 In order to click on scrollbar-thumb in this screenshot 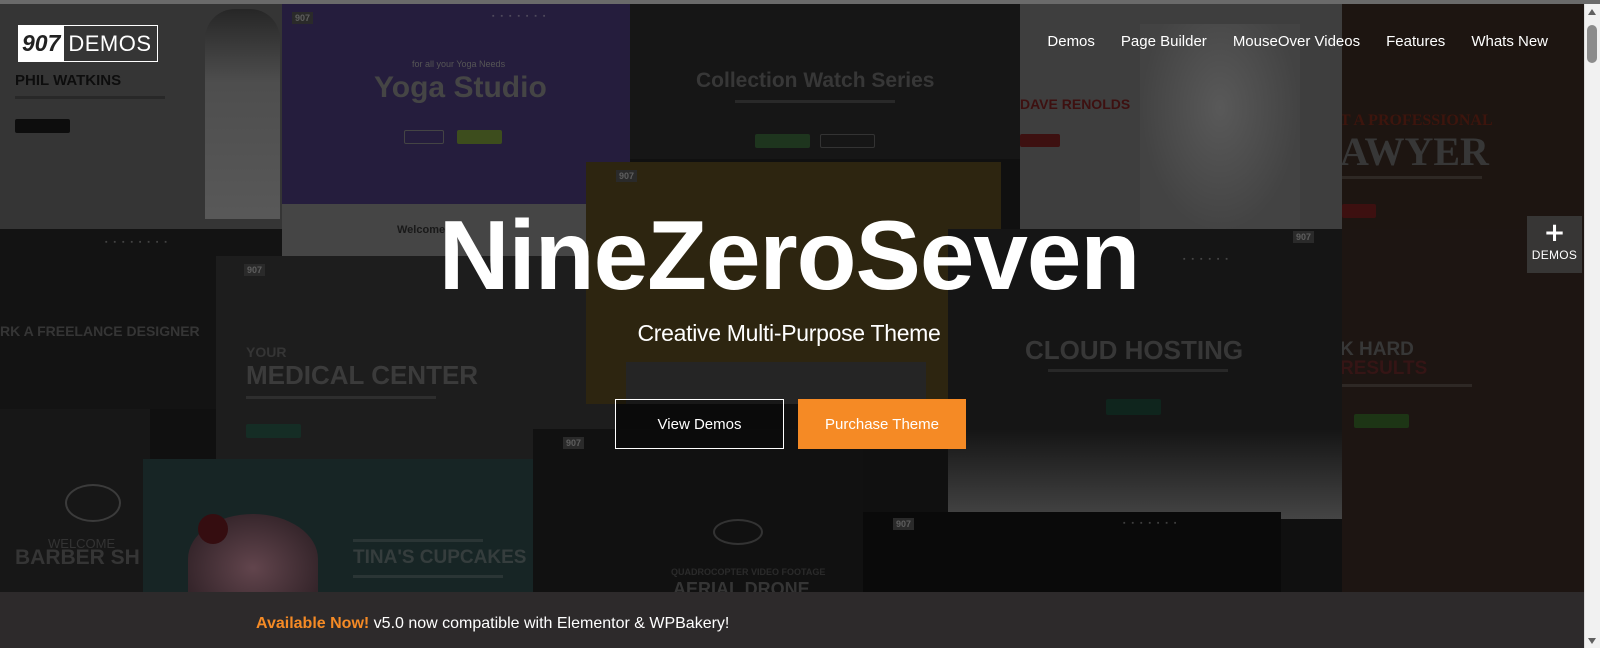, I will do `click(1592, 44)`.